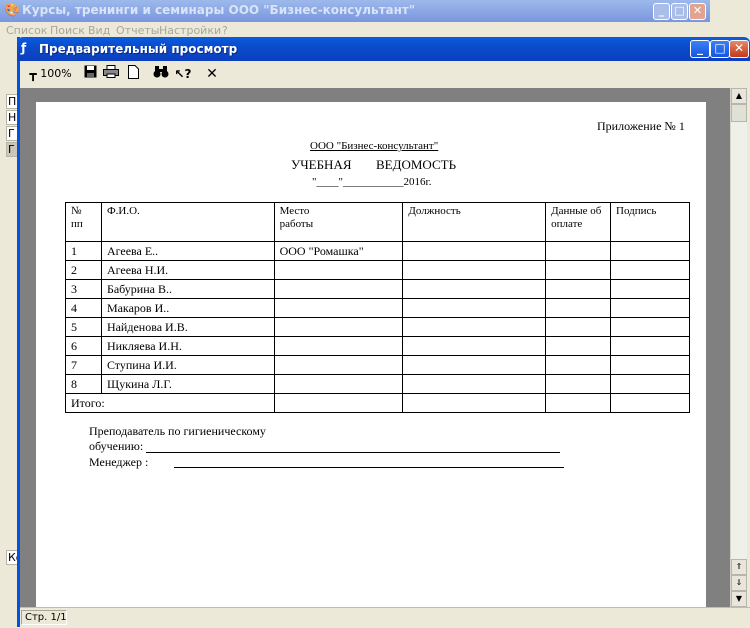 The width and height of the screenshot is (750, 628). What do you see at coordinates (187, 384) in the screenshot?
I see `row-name: Щукина Л.Г.` at bounding box center [187, 384].